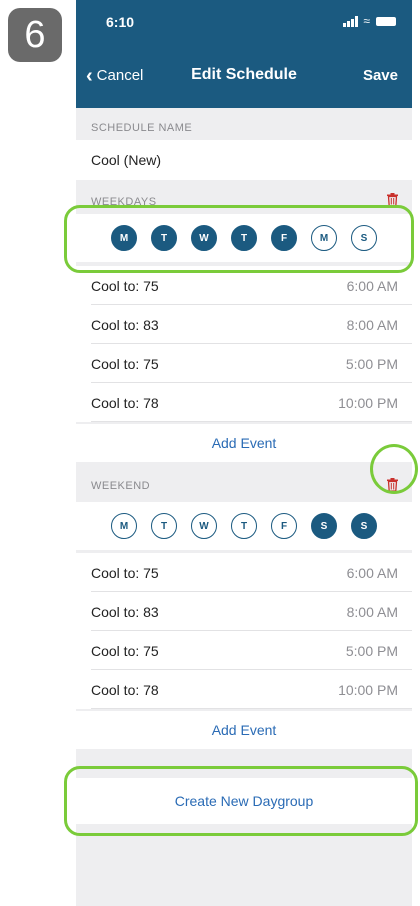  What do you see at coordinates (351, 21) in the screenshot?
I see `signal-icon` at bounding box center [351, 21].